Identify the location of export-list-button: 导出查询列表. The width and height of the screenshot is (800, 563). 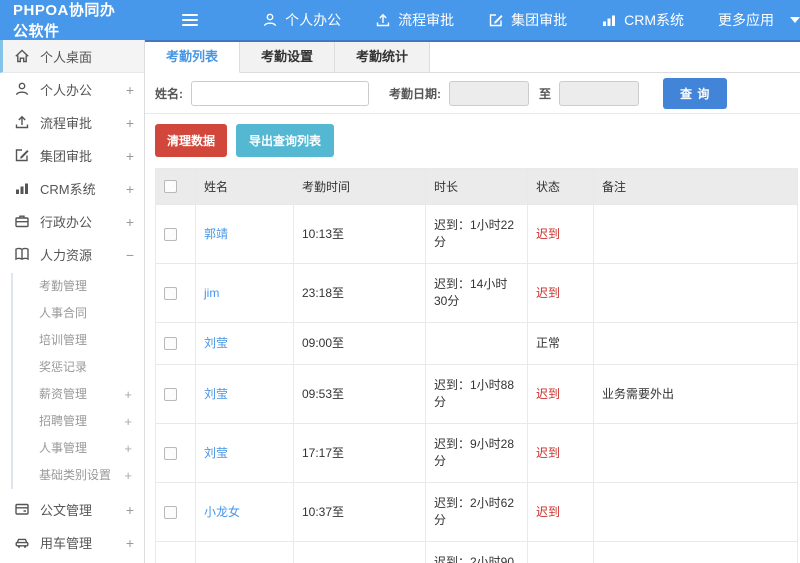
(285, 140).